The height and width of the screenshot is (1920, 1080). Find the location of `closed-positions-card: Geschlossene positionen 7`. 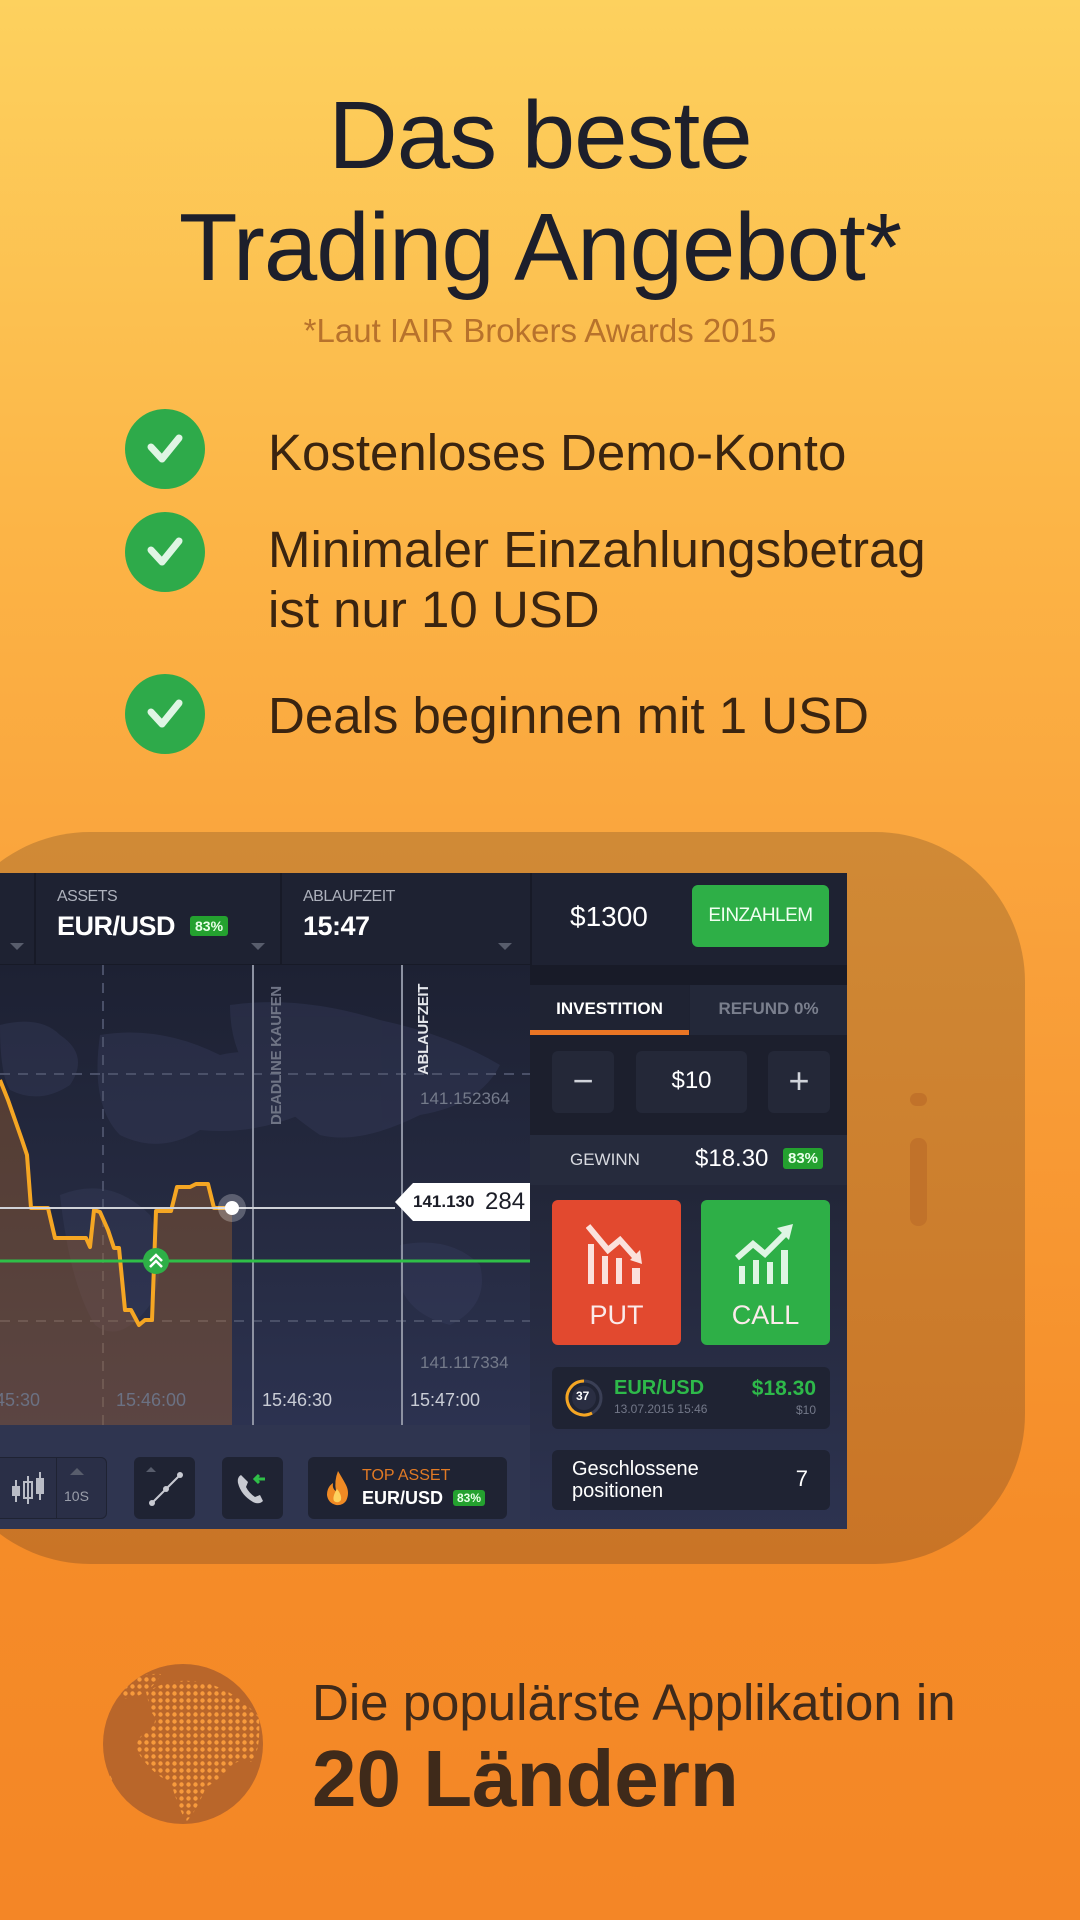

closed-positions-card: Geschlossene positionen 7 is located at coordinates (691, 1480).